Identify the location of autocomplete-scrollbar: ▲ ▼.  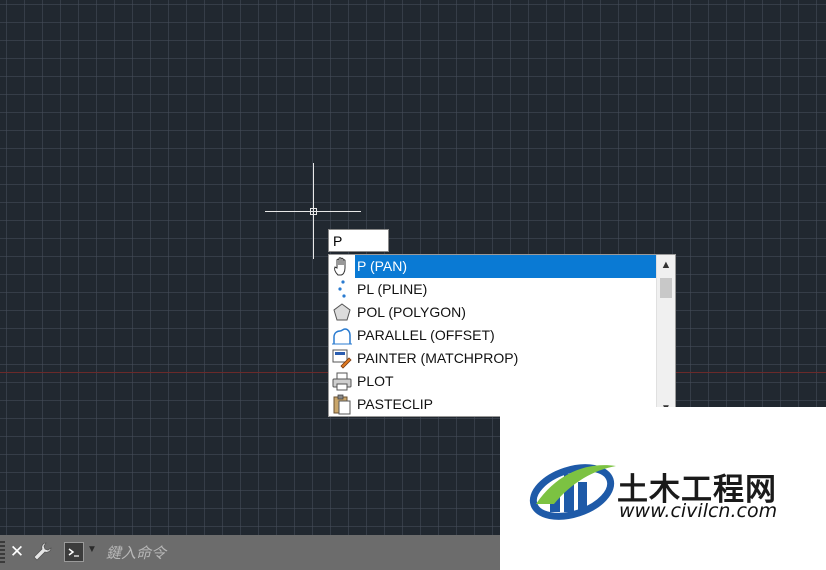
(665, 335).